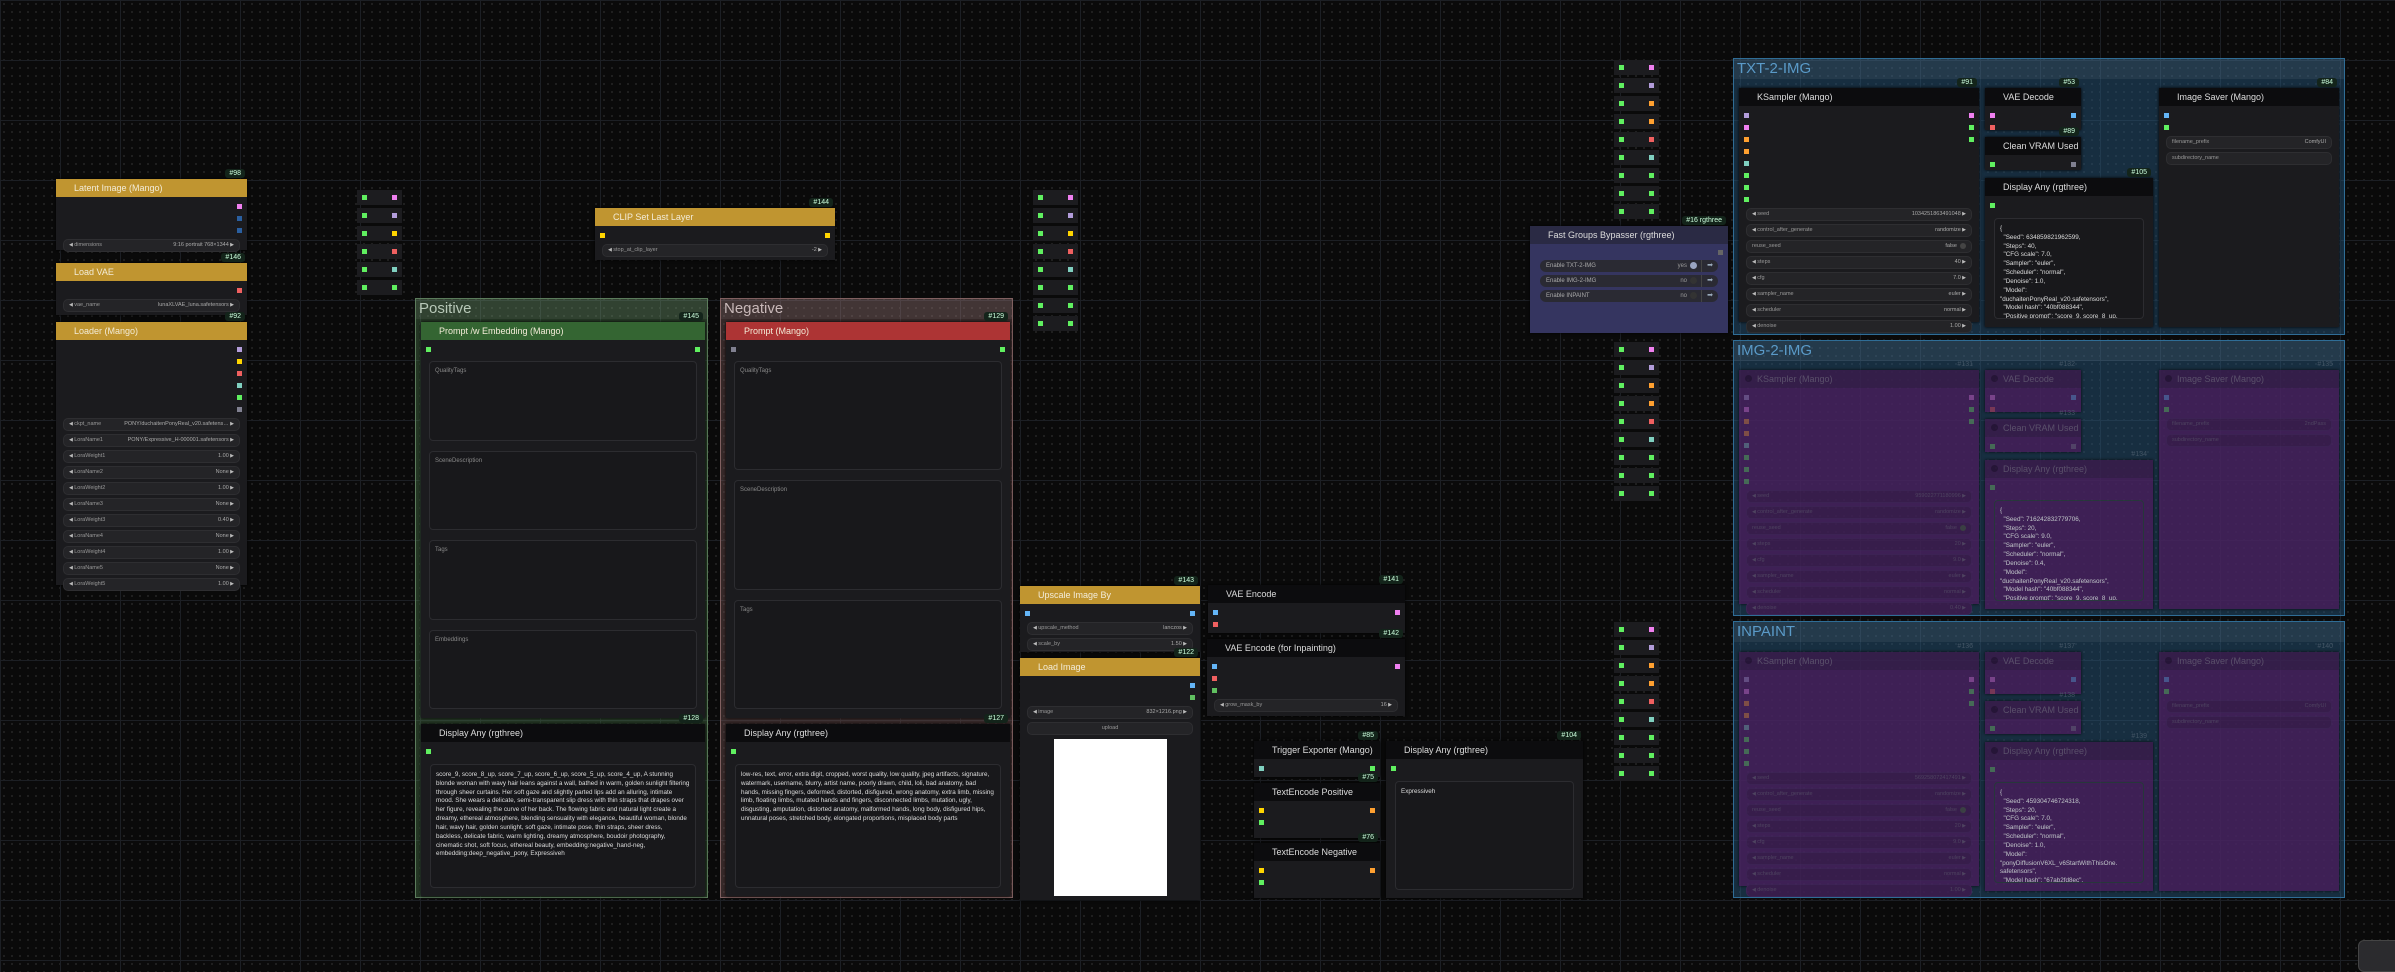 This screenshot has width=2395, height=972. I want to click on widget-LoraName4: ◀ LoraName4 None ▶, so click(151, 536).